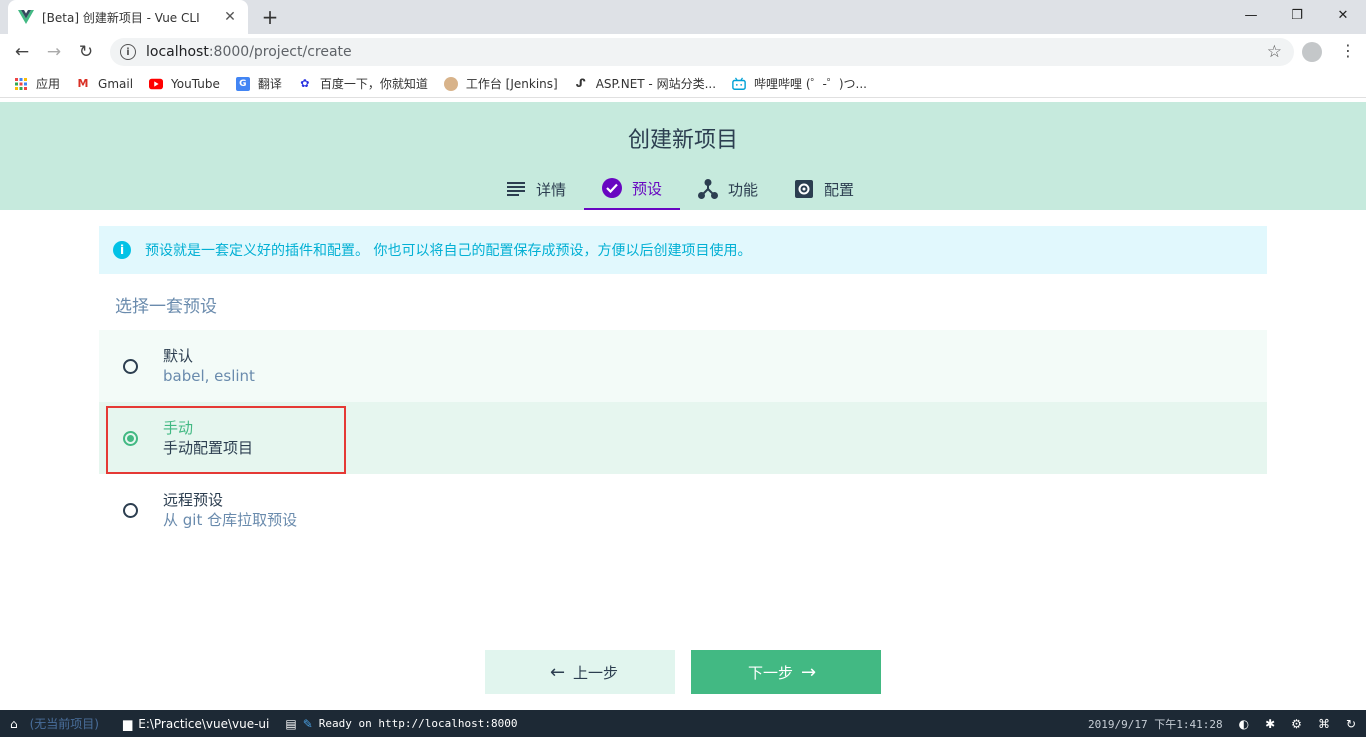 Image resolution: width=1366 pixels, height=737 pixels. I want to click on tab-config: 配置, so click(824, 189).